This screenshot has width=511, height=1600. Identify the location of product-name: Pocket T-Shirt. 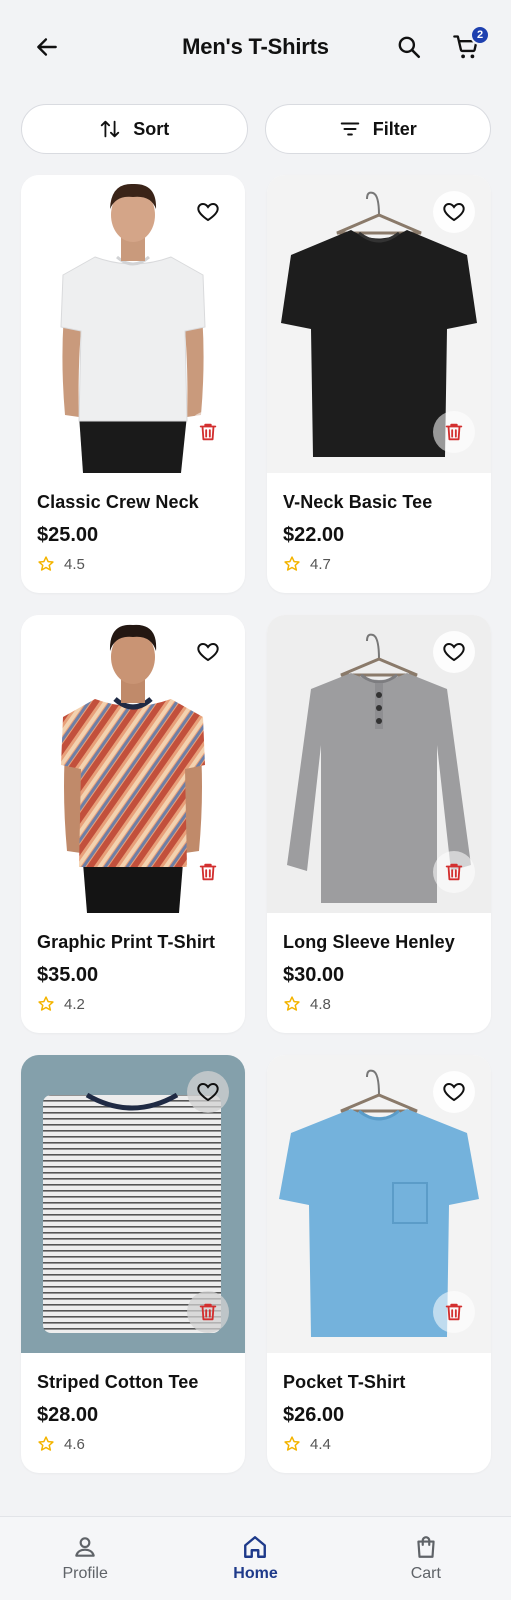
(344, 1382).